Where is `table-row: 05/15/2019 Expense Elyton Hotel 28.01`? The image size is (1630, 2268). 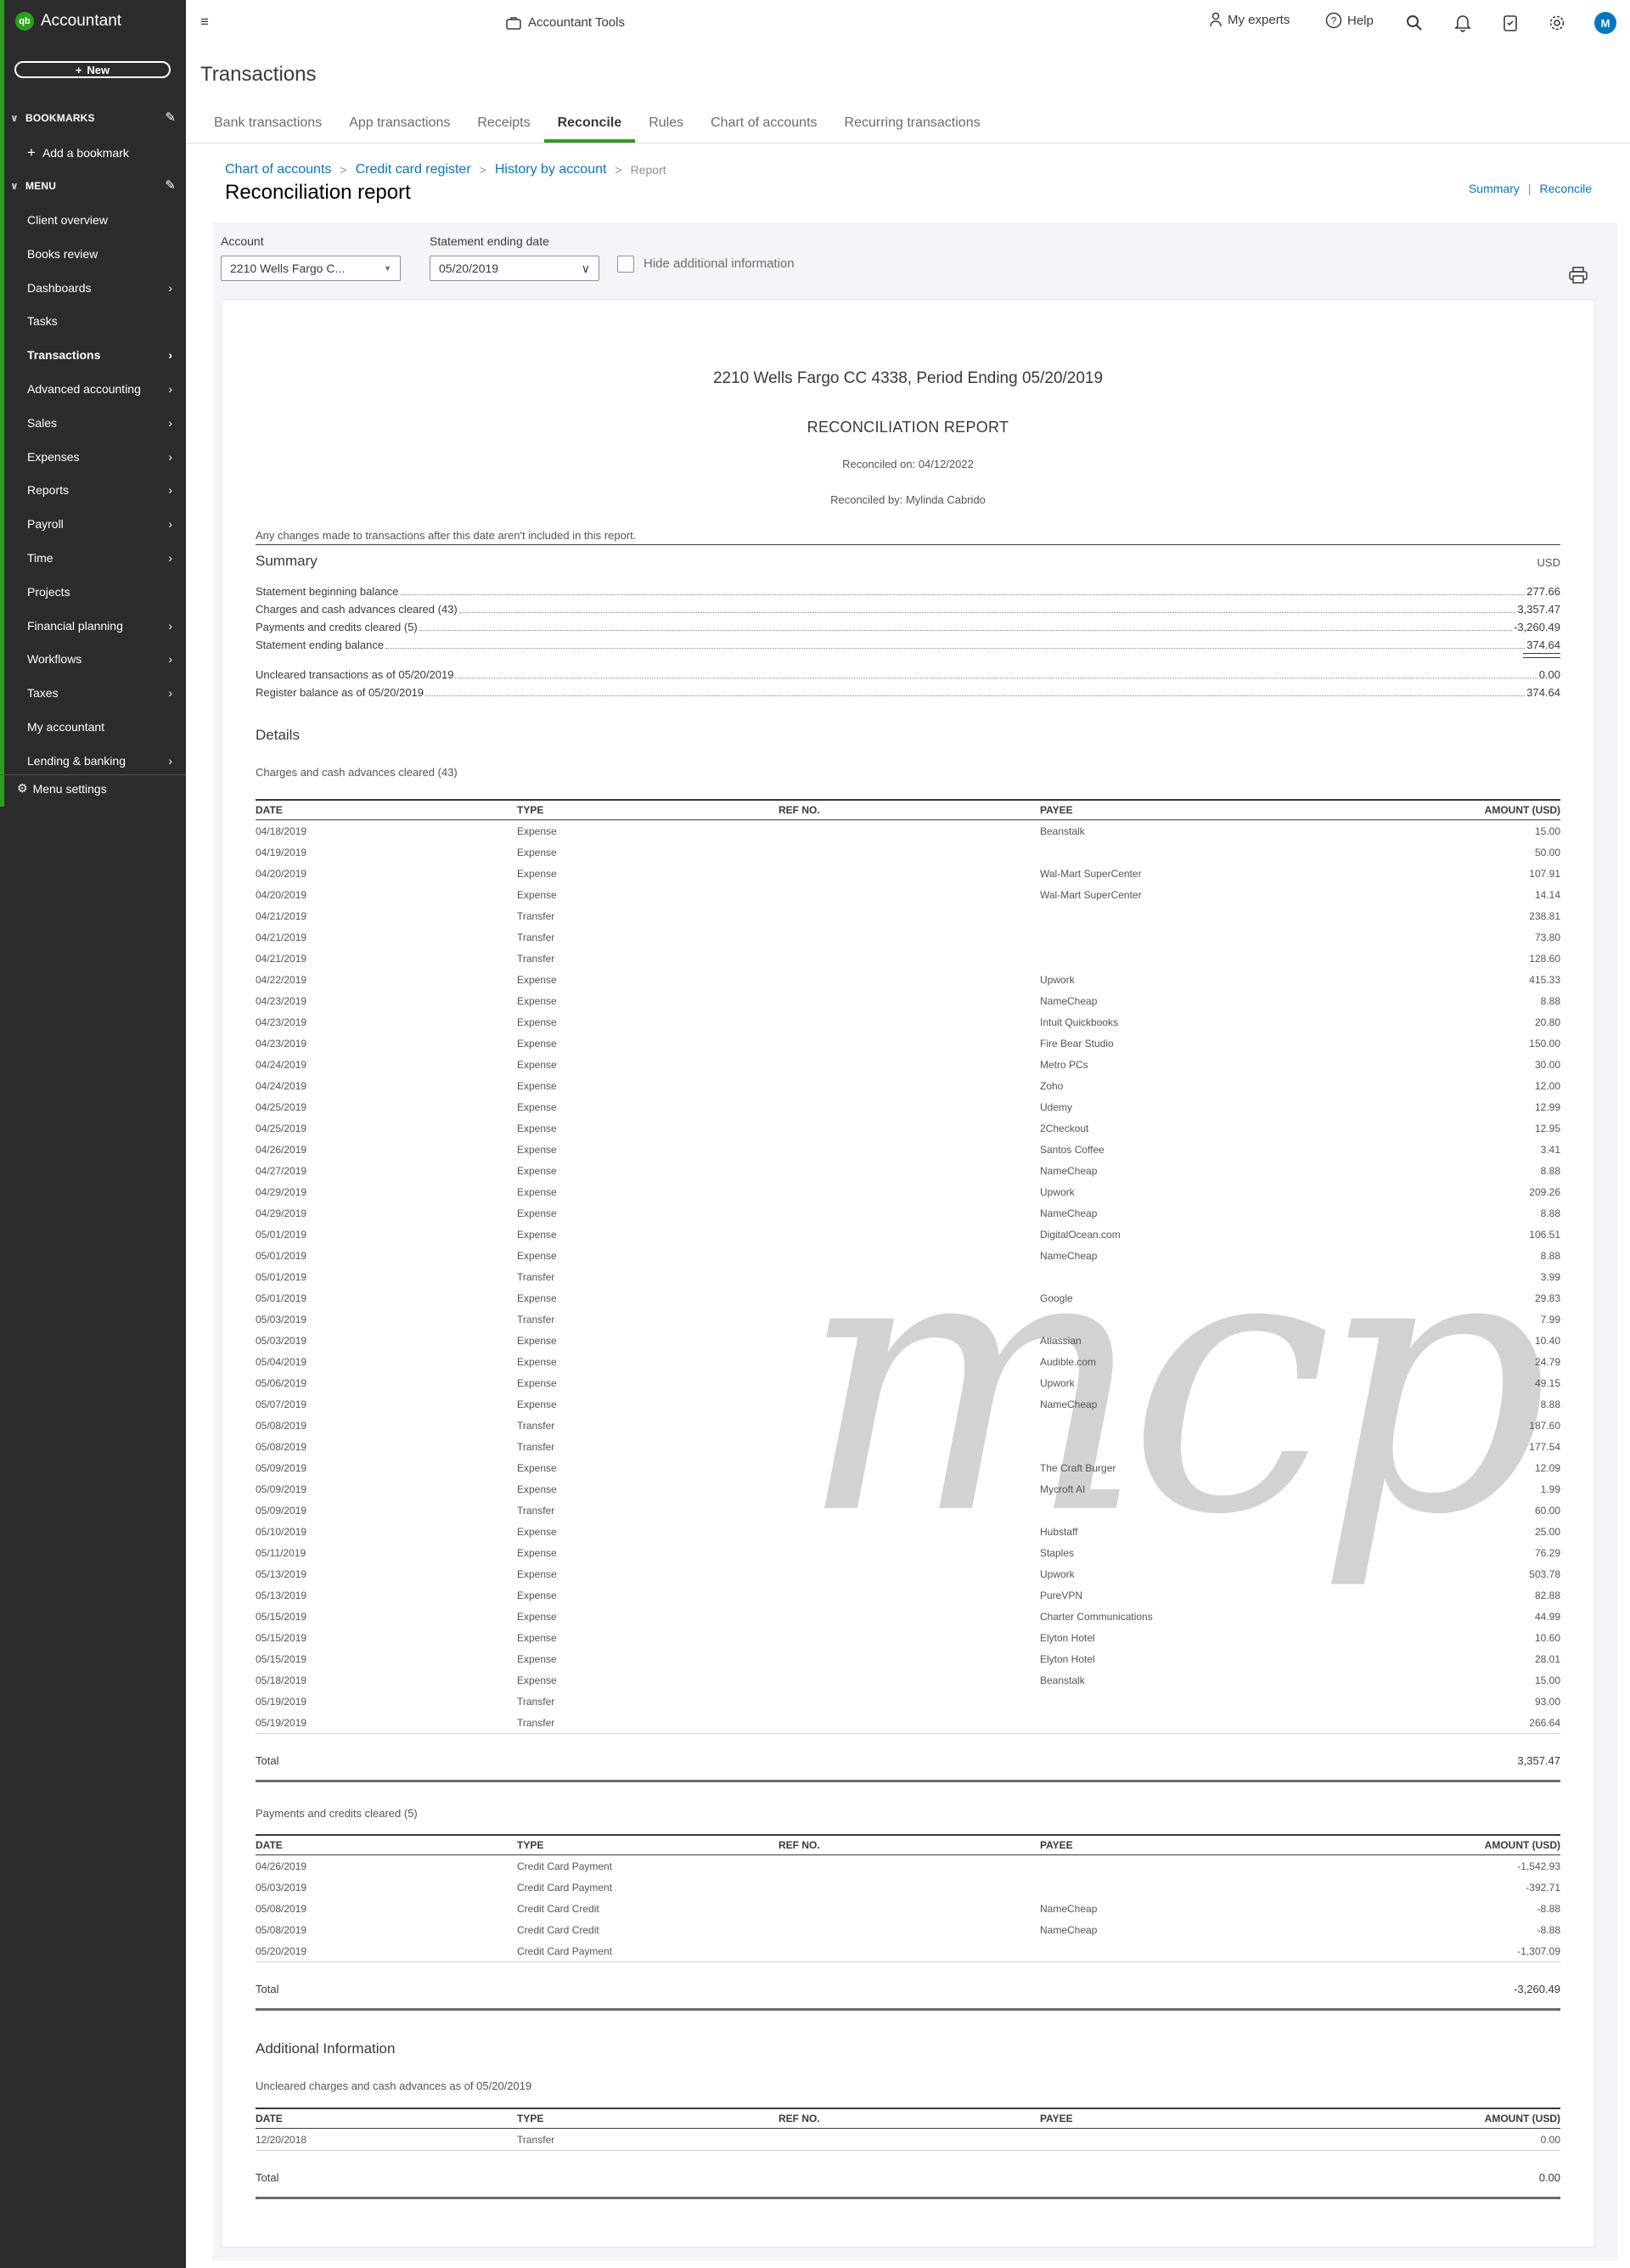 table-row: 05/15/2019 Expense Elyton Hotel 28.01 is located at coordinates (908, 1658).